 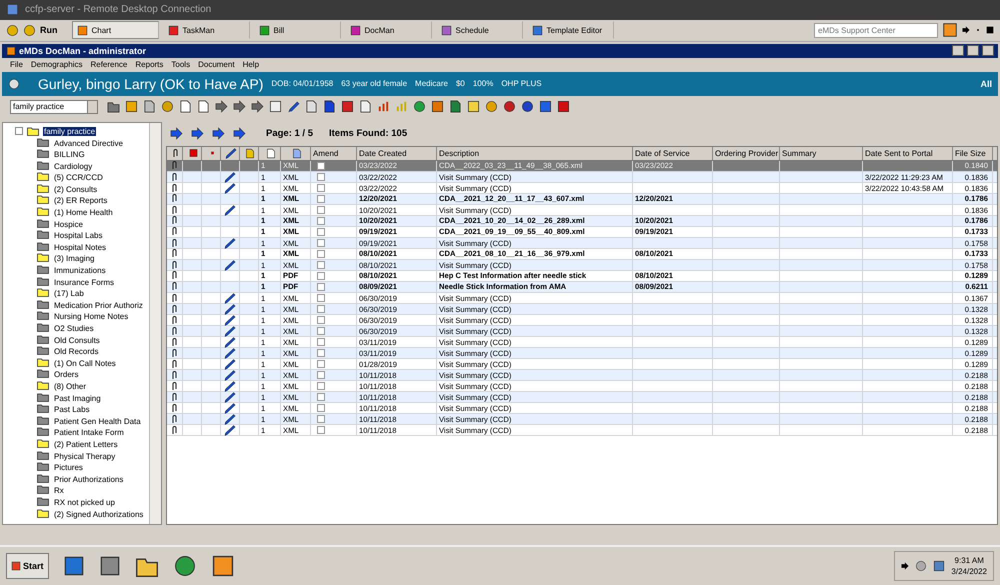 I want to click on tree-item: Hospice, so click(x=68, y=224).